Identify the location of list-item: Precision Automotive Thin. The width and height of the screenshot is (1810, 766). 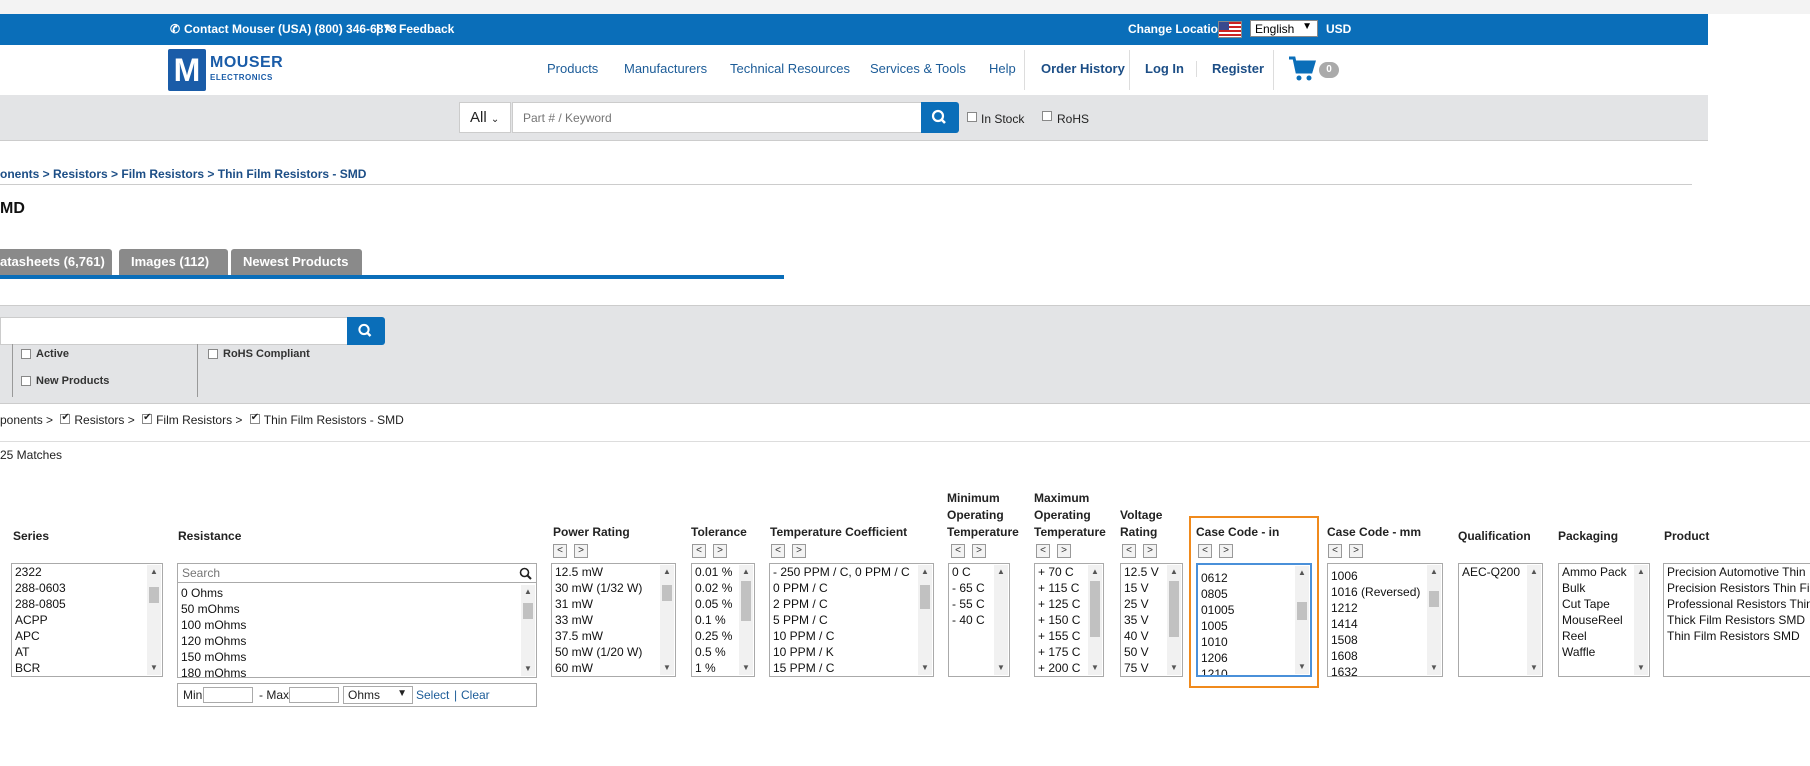
(1737, 572).